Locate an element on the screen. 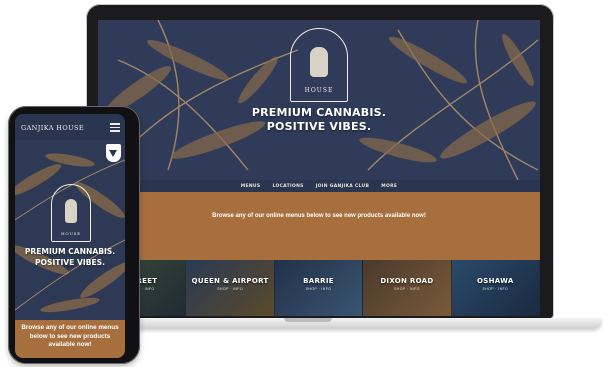 This screenshot has width=608, height=367. phone-header: GANJIKA HOUSE is located at coordinates (70, 127).